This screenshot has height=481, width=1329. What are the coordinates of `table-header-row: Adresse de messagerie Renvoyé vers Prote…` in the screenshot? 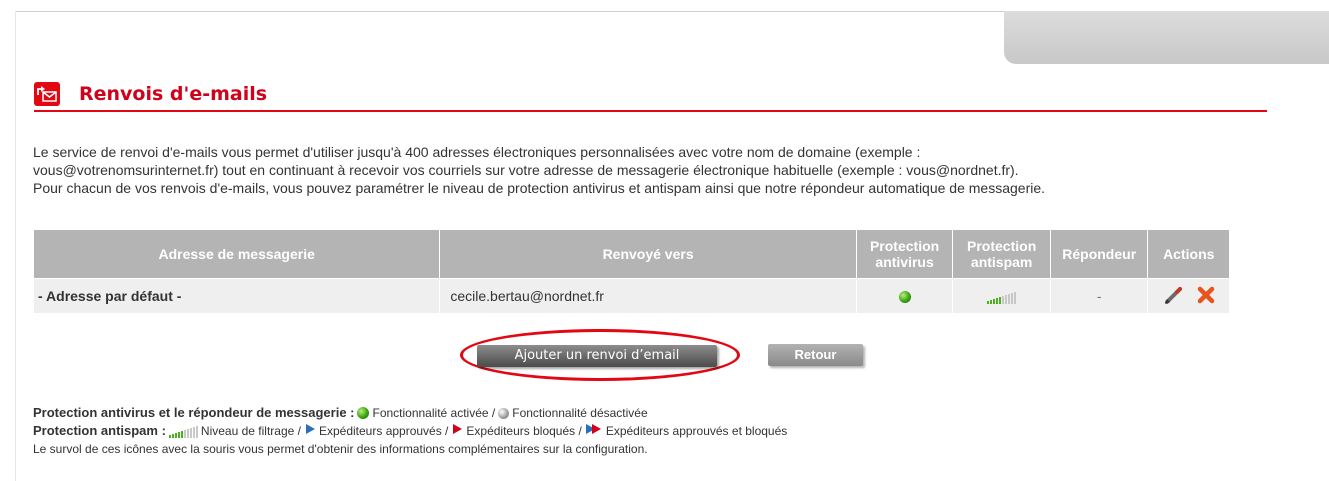 It's located at (631, 254).